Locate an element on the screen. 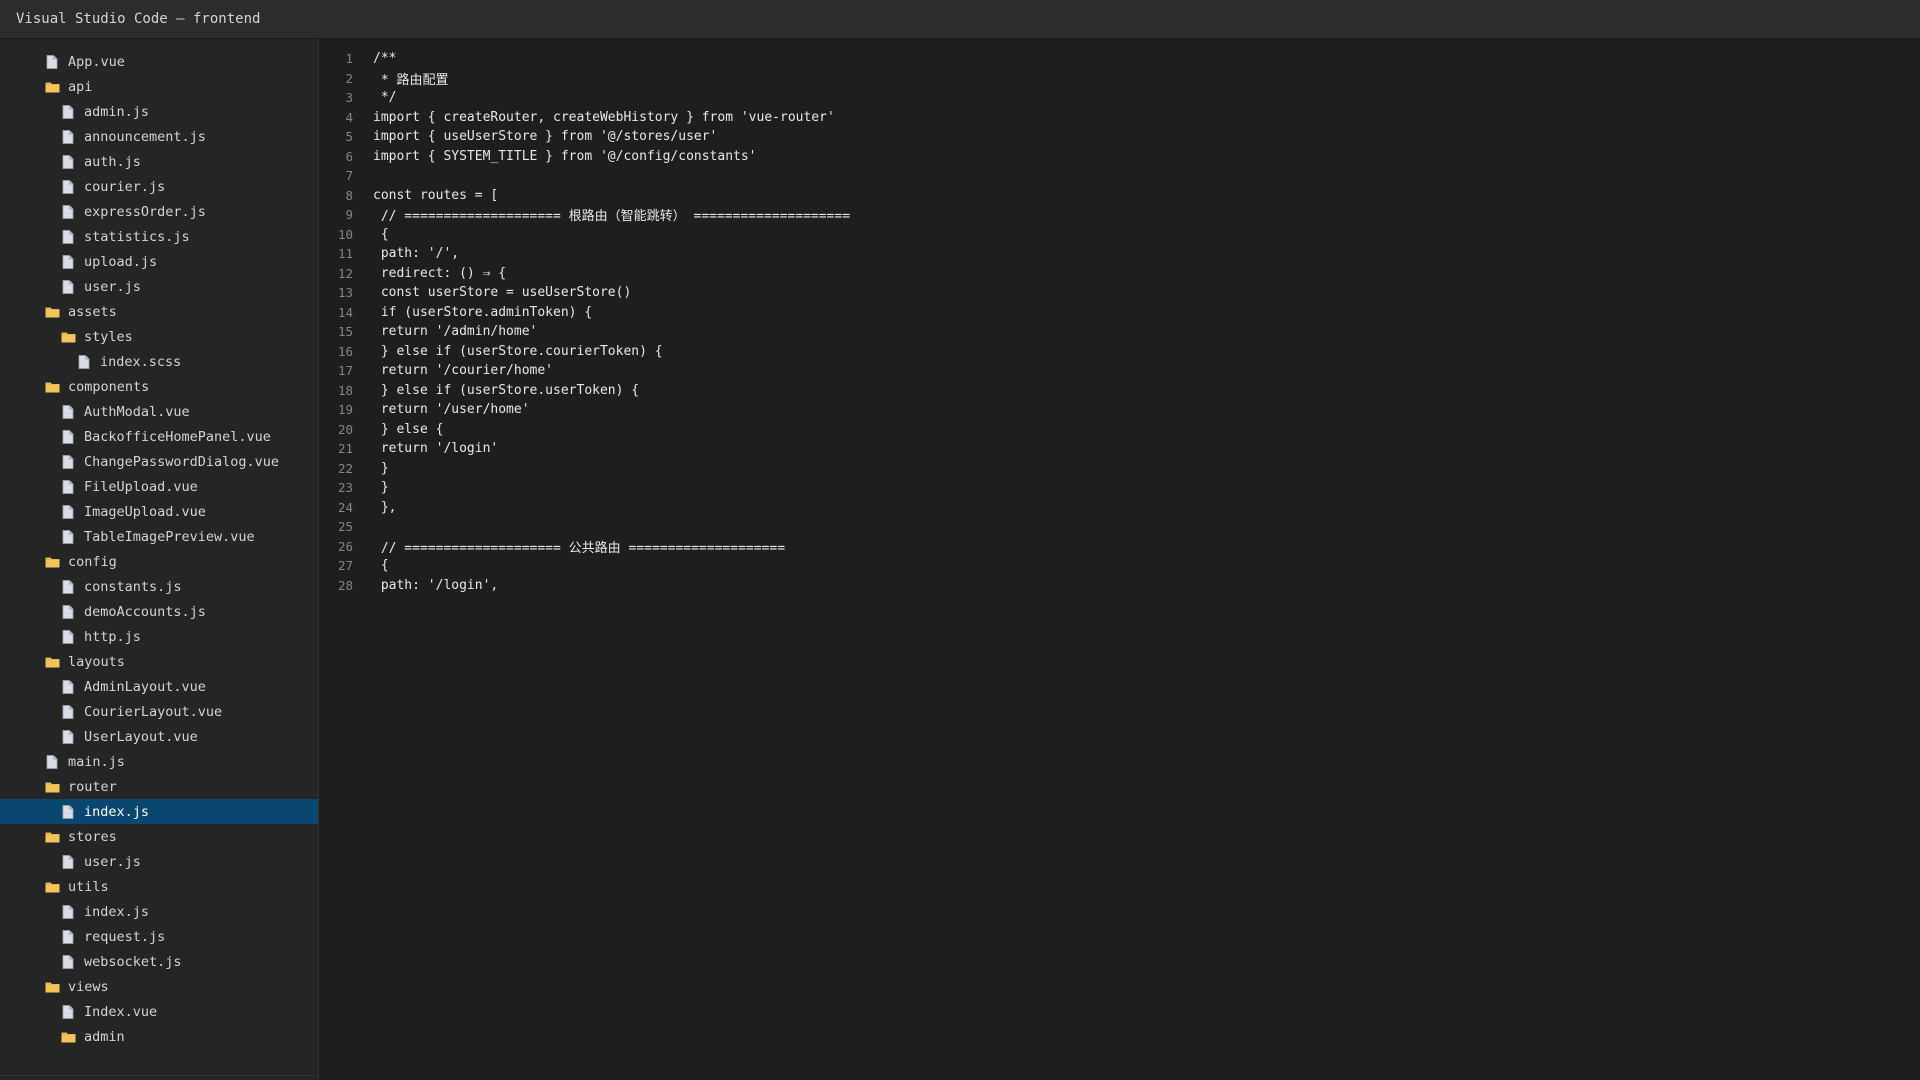  explorer-folder: stores is located at coordinates (159, 836).